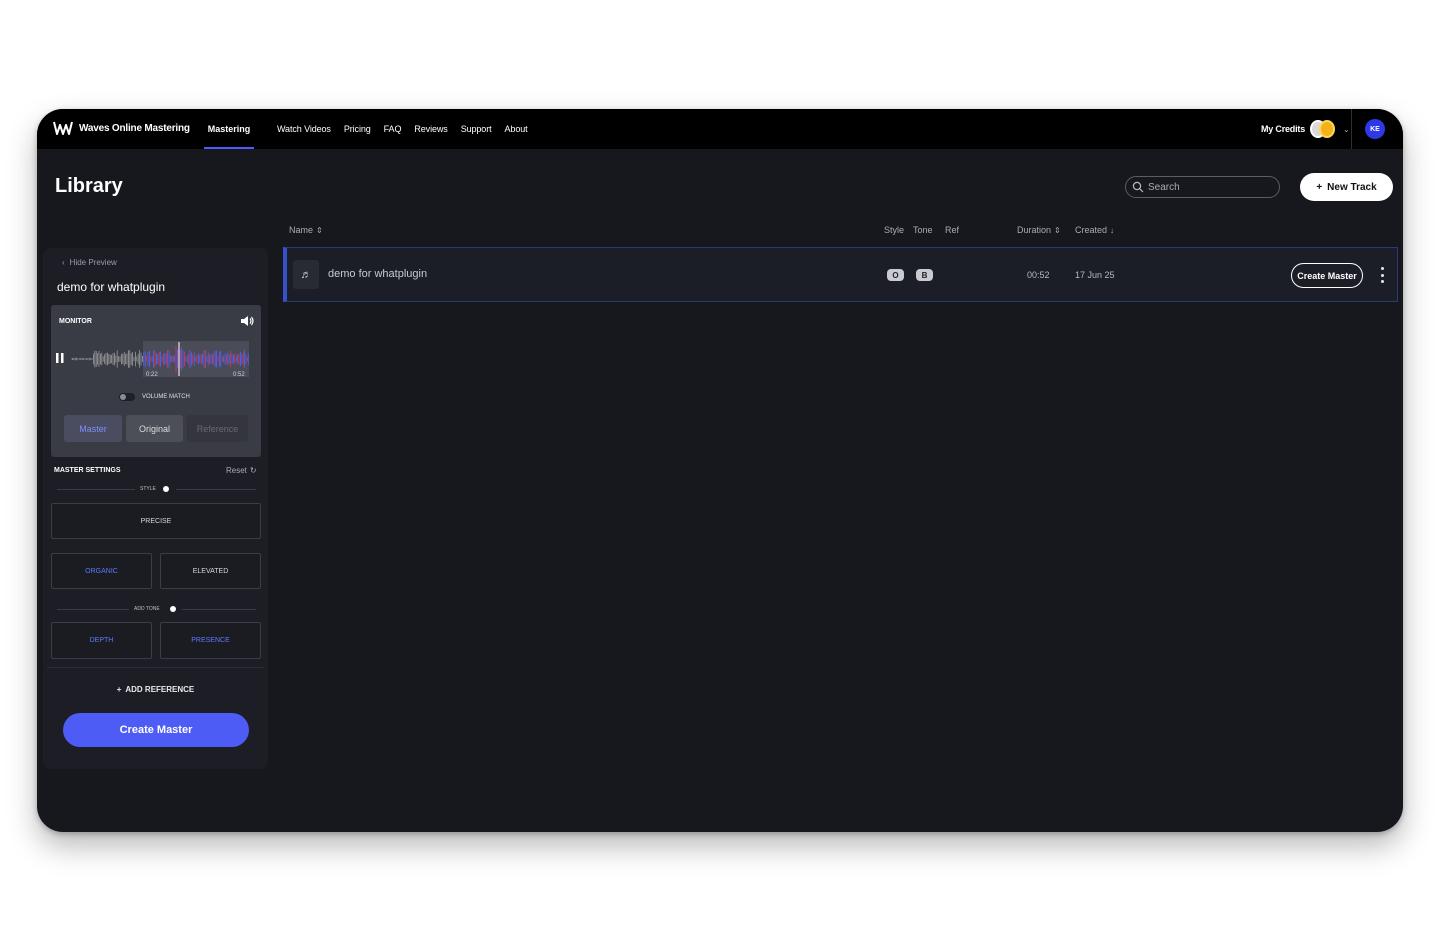 The image size is (1440, 934). What do you see at coordinates (210, 640) in the screenshot?
I see `tone-option-presence: PRESENCE` at bounding box center [210, 640].